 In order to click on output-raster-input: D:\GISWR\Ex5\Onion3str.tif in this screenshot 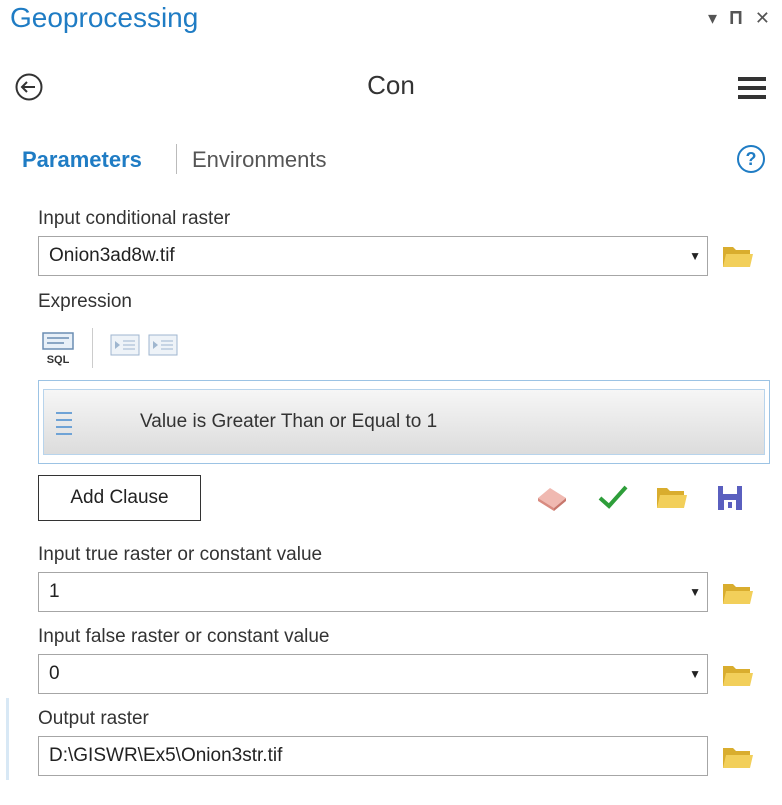, I will do `click(373, 756)`.